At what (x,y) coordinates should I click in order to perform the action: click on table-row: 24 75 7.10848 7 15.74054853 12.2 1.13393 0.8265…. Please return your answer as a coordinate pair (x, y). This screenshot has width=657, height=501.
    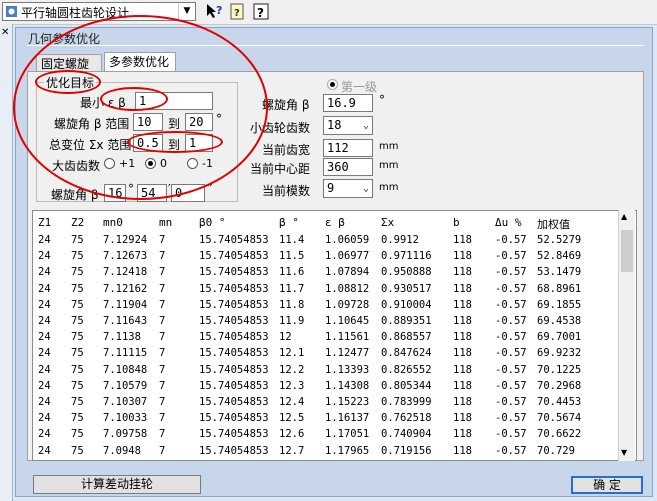
    Looking at the image, I should click on (326, 372).